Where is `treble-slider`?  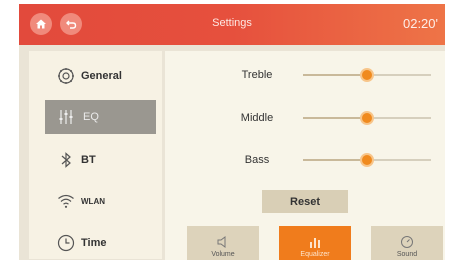 treble-slider is located at coordinates (367, 75).